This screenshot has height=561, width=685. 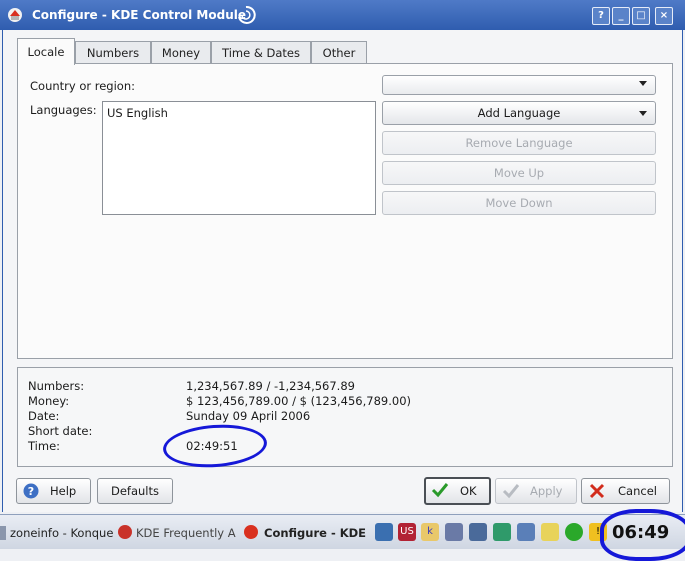 I want to click on help-label: Help, so click(x=63, y=491).